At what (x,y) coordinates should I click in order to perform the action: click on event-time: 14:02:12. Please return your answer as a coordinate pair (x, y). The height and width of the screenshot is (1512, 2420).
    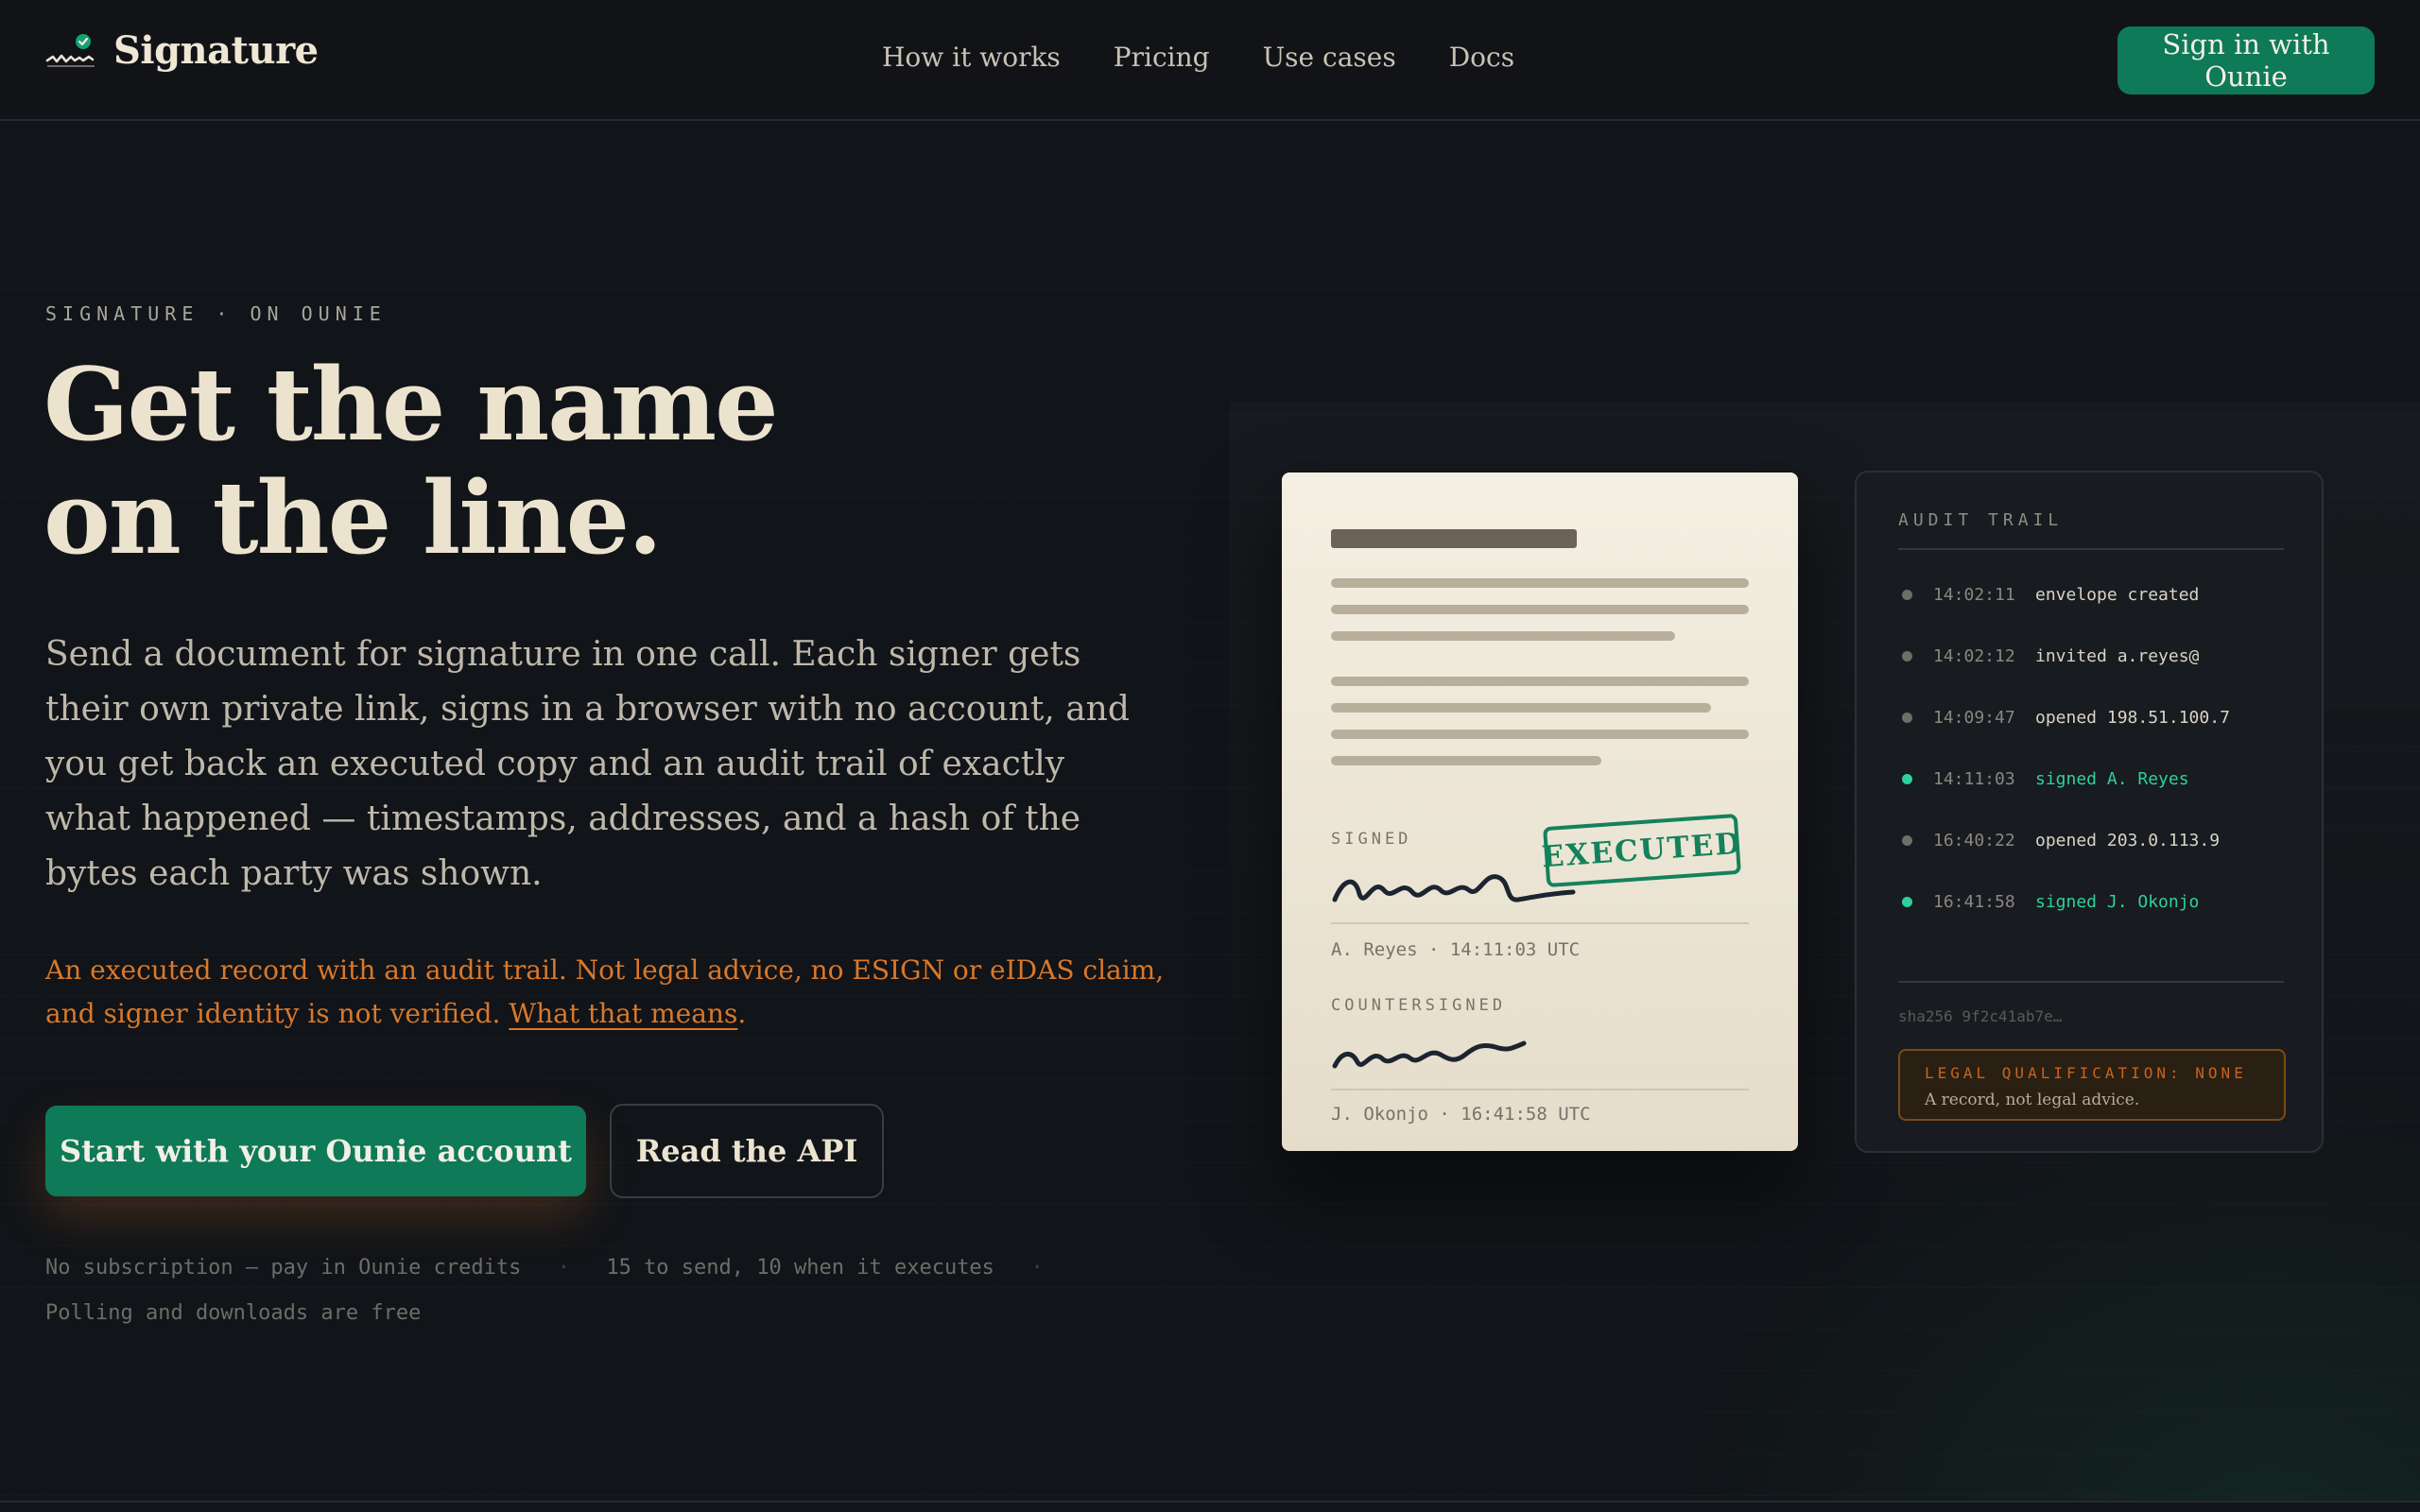
    Looking at the image, I should click on (1974, 655).